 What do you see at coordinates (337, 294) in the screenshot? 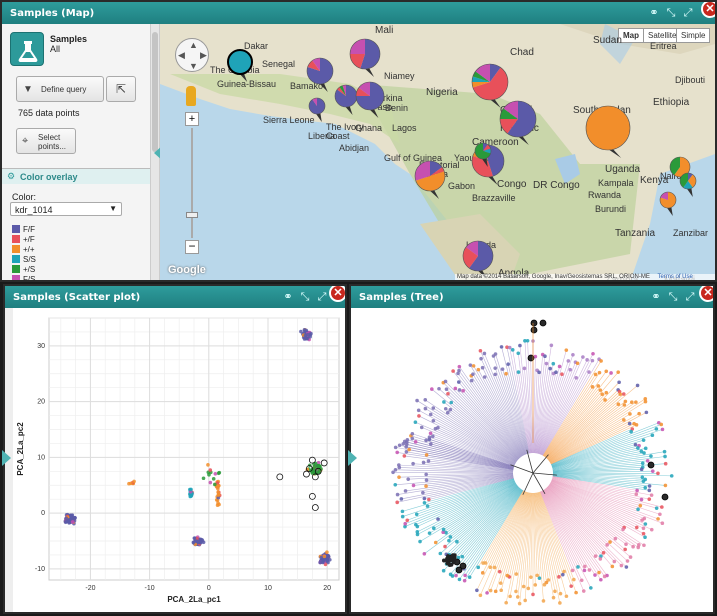
I see `scatter-close-button: ✕` at bounding box center [337, 294].